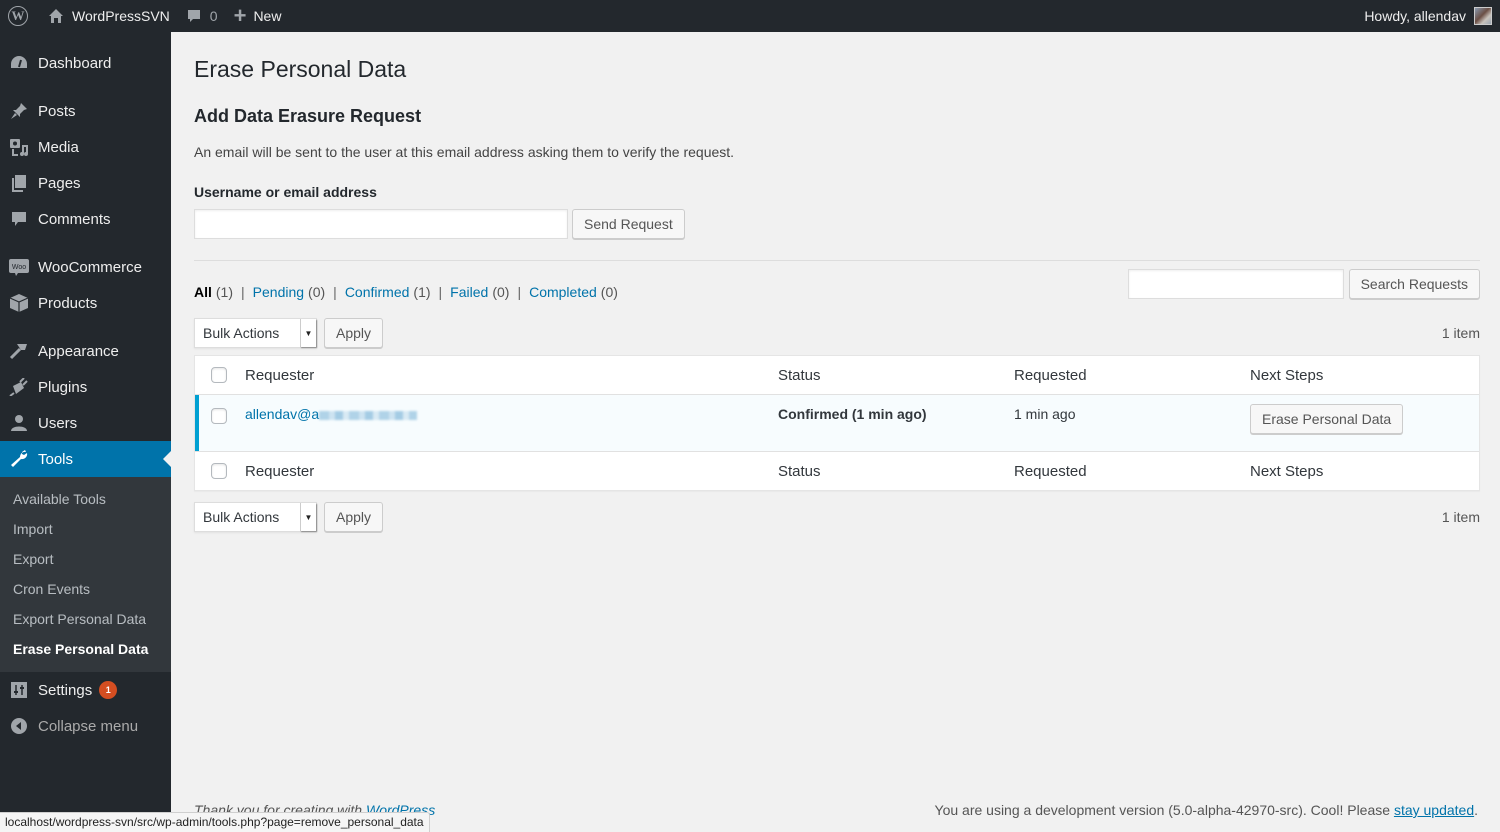 The width and height of the screenshot is (1500, 832). I want to click on collapse-icon, so click(19, 726).